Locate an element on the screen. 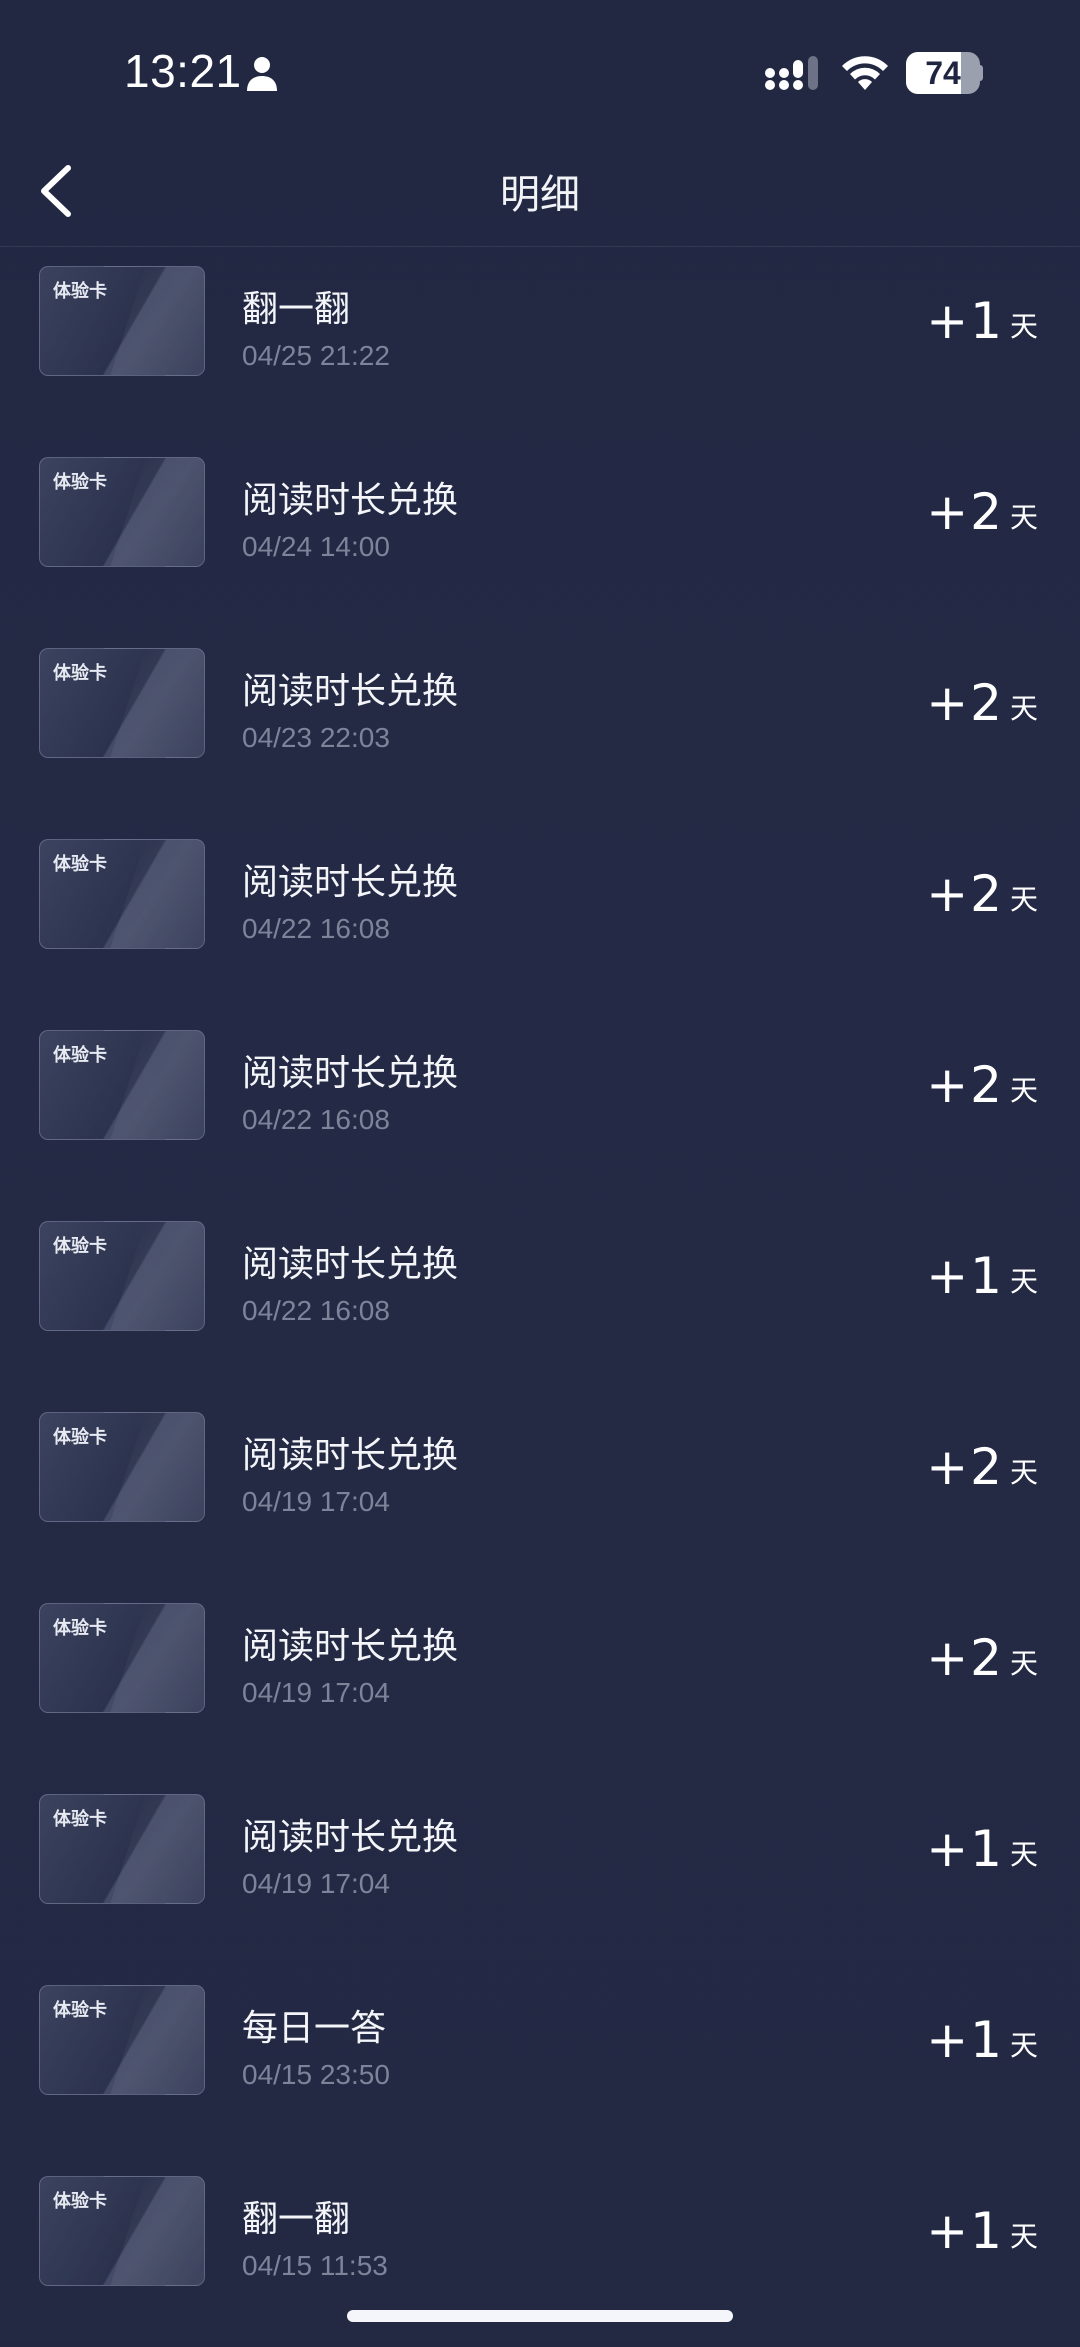 The width and height of the screenshot is (1080, 2347). battery-level: 74 is located at coordinates (943, 73).